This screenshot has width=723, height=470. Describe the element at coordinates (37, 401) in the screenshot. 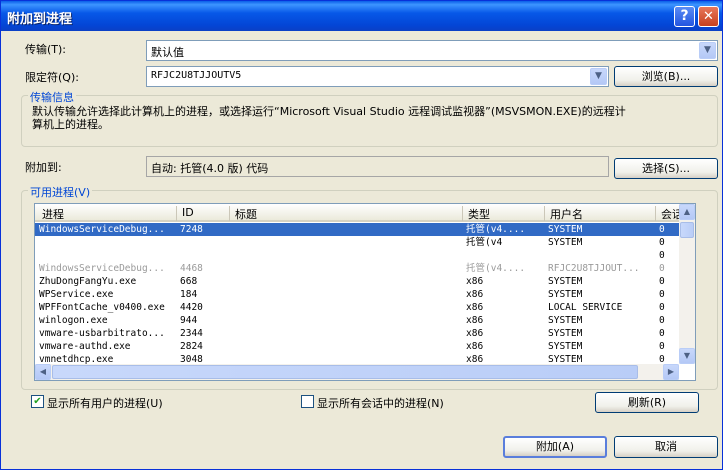

I see `all-users-checkbox: ✔` at that location.